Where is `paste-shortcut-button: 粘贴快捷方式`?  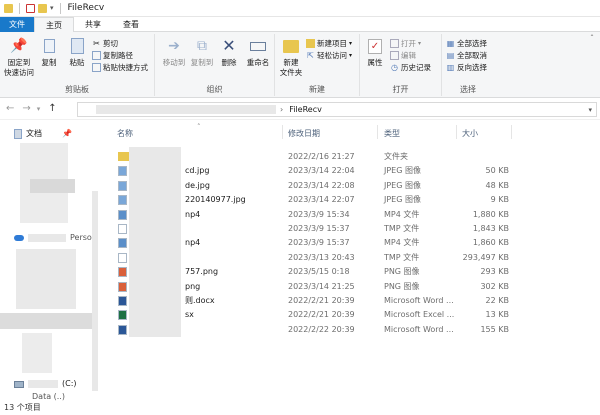 paste-shortcut-button: 粘贴快捷方式 is located at coordinates (120, 67).